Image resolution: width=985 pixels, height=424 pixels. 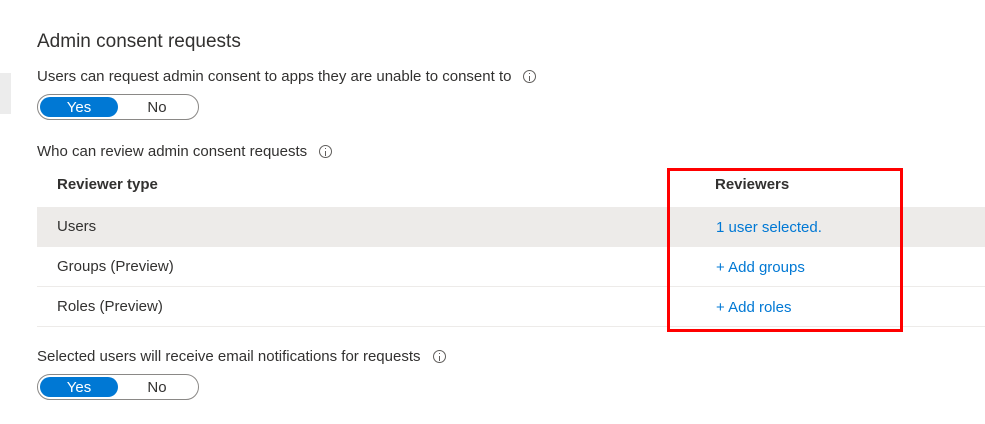 I want to click on consent-no-option: No, so click(x=157, y=107).